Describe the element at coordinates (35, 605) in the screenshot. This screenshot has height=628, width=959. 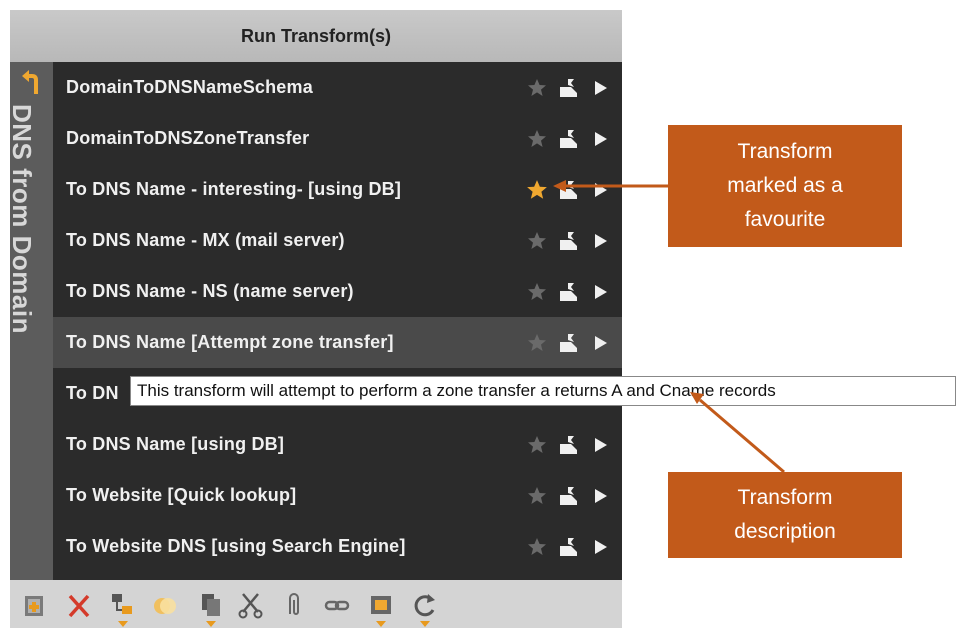
I see `add-entity-icon` at that location.